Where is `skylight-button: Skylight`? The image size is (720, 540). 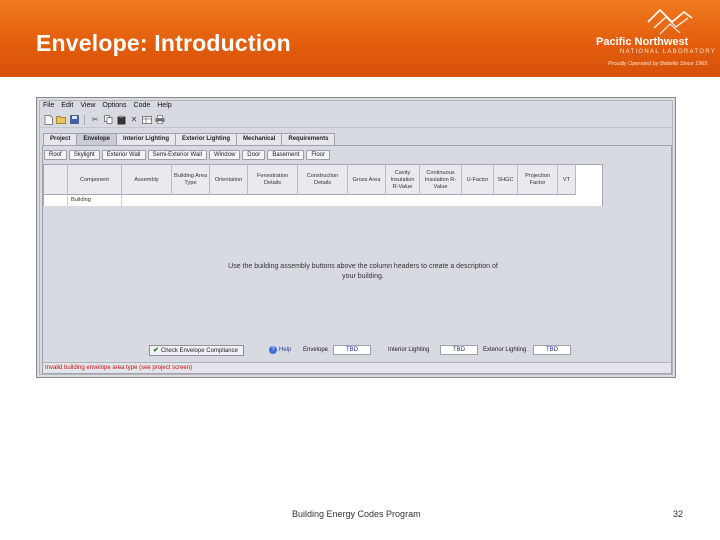 skylight-button: Skylight is located at coordinates (84, 155).